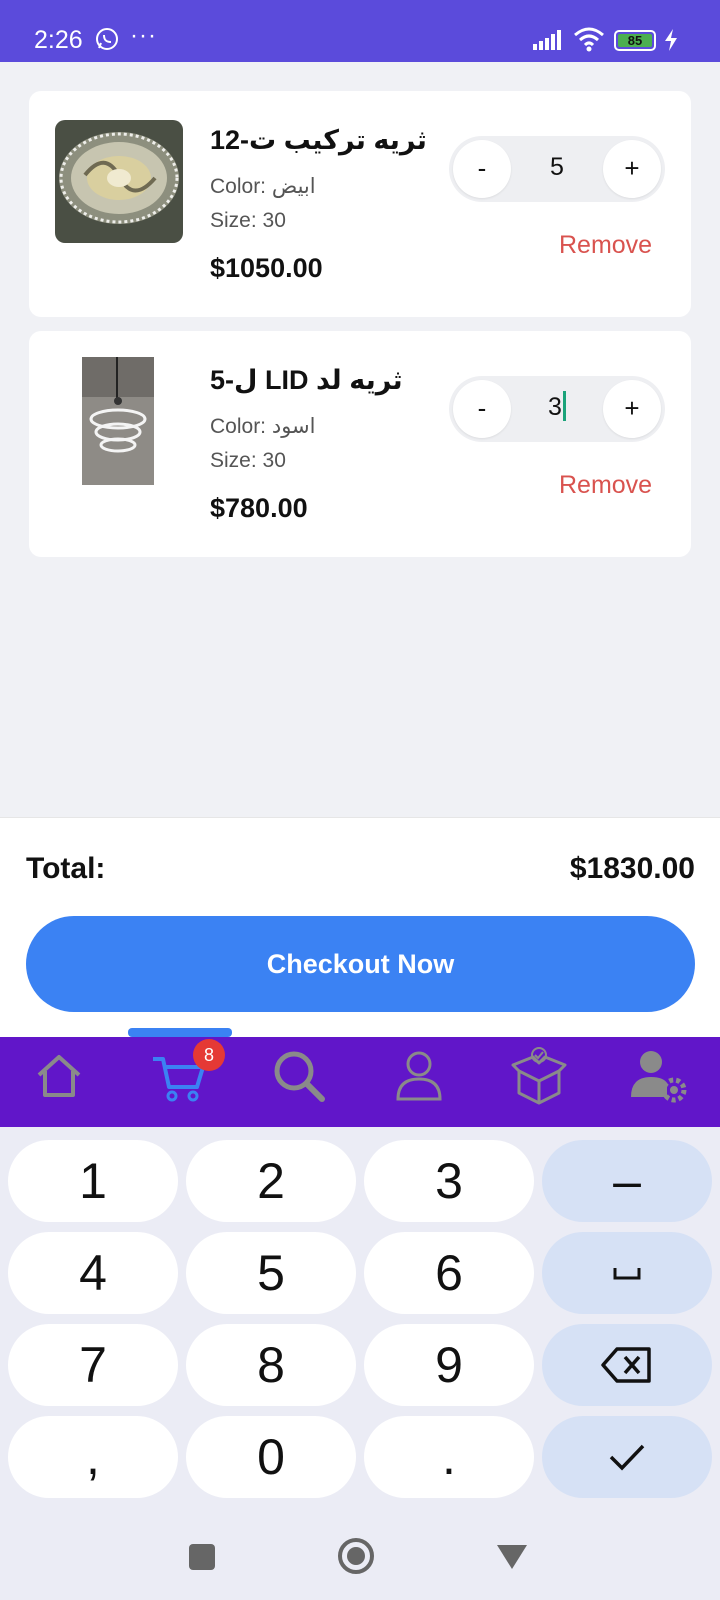 This screenshot has height=1600, width=720. I want to click on product-color: Color: ابيض, so click(263, 186).